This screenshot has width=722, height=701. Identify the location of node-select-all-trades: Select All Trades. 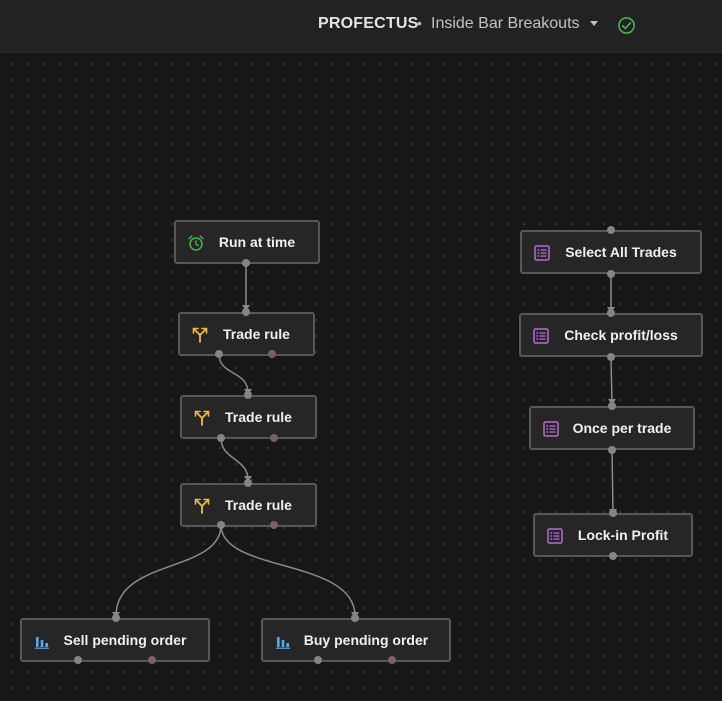
(611, 252).